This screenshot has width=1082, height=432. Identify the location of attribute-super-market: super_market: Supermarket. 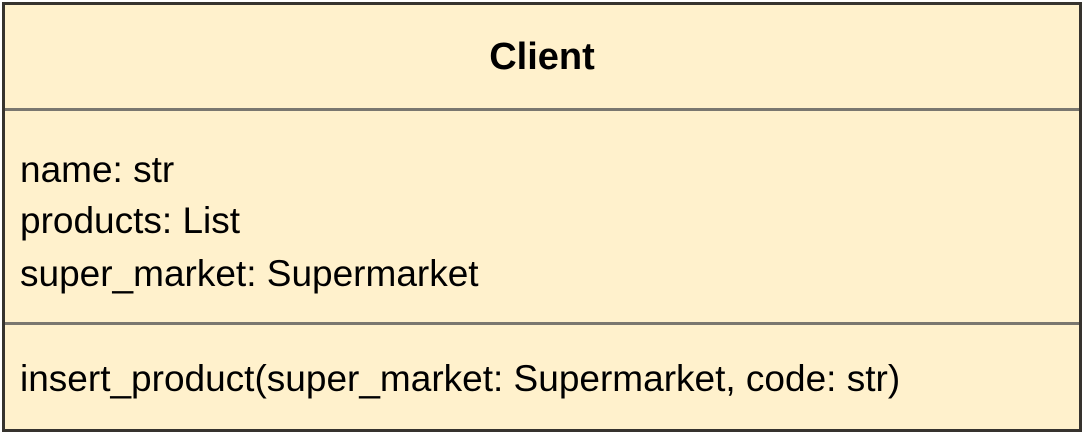
(249, 273).